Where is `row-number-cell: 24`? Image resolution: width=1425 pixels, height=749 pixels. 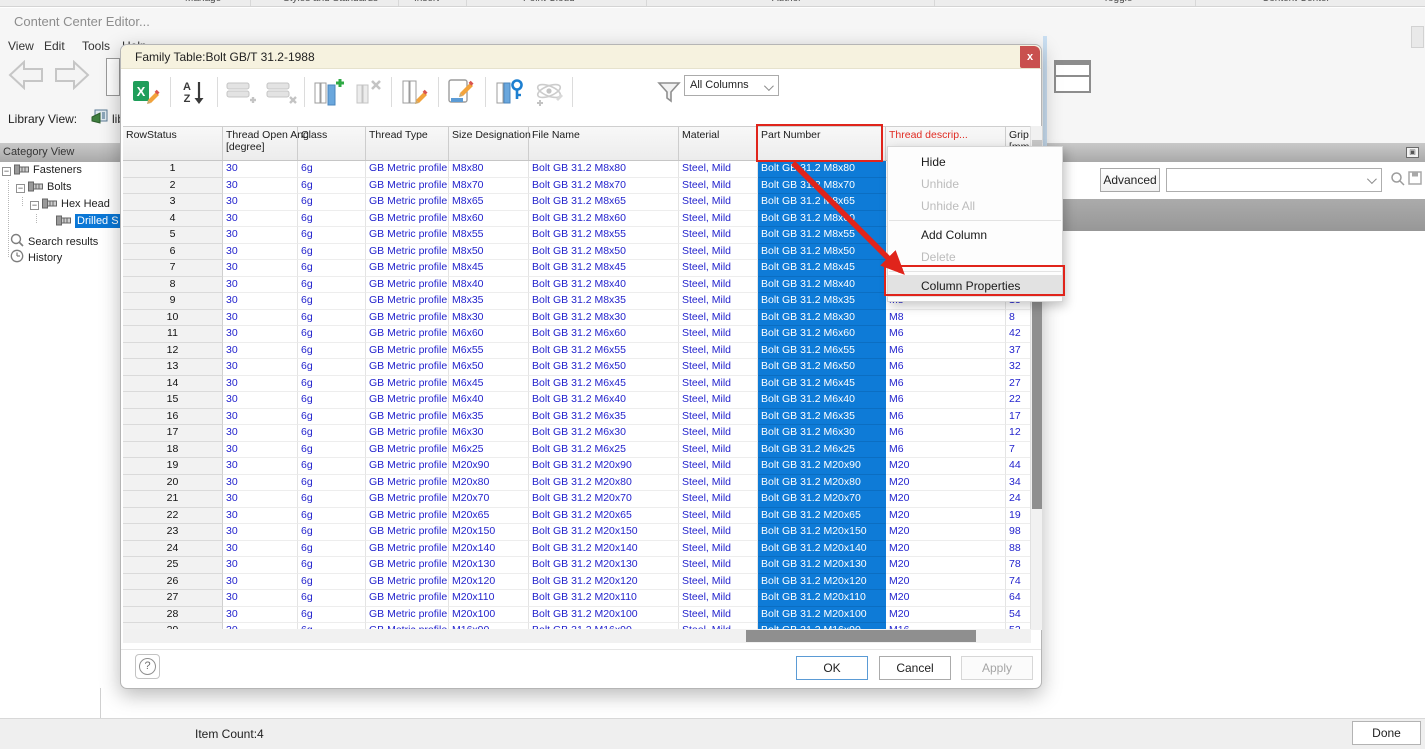
row-number-cell: 24 is located at coordinates (173, 548).